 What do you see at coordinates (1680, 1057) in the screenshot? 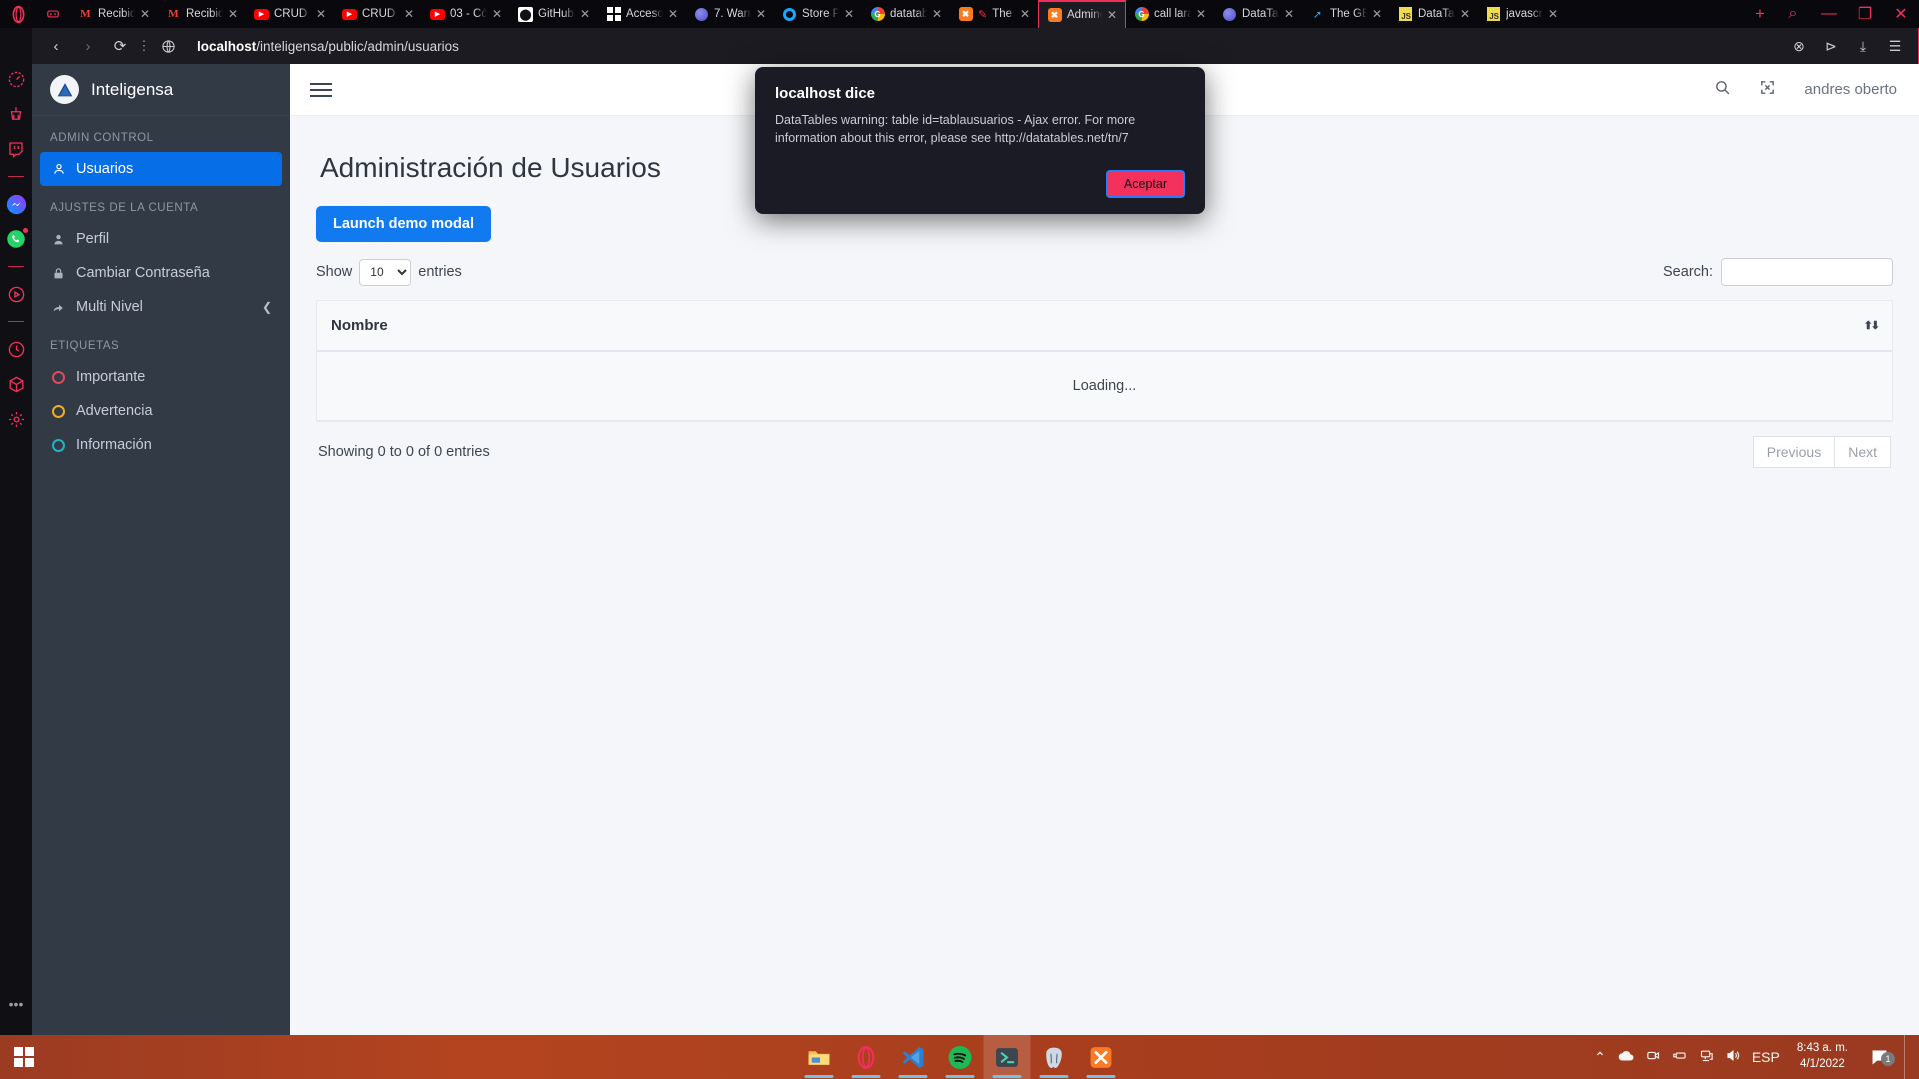
I see `usb-icon` at bounding box center [1680, 1057].